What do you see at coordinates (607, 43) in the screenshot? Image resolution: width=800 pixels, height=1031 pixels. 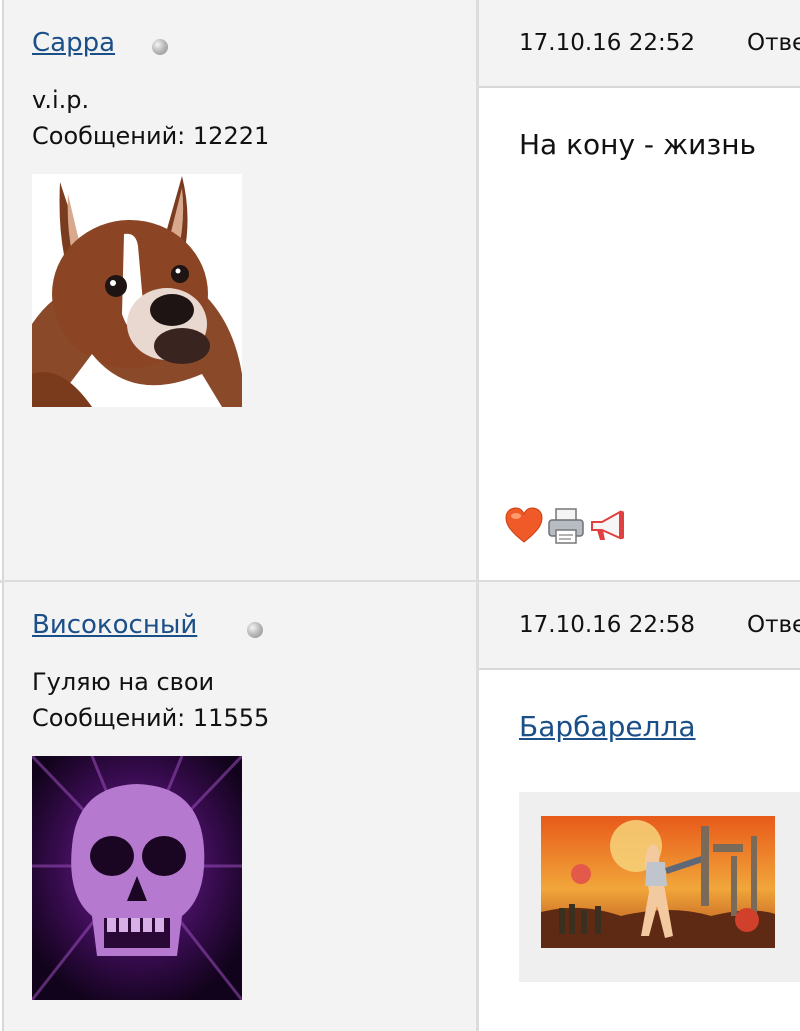 I see `post-datetime: 17.10.16 22:52` at bounding box center [607, 43].